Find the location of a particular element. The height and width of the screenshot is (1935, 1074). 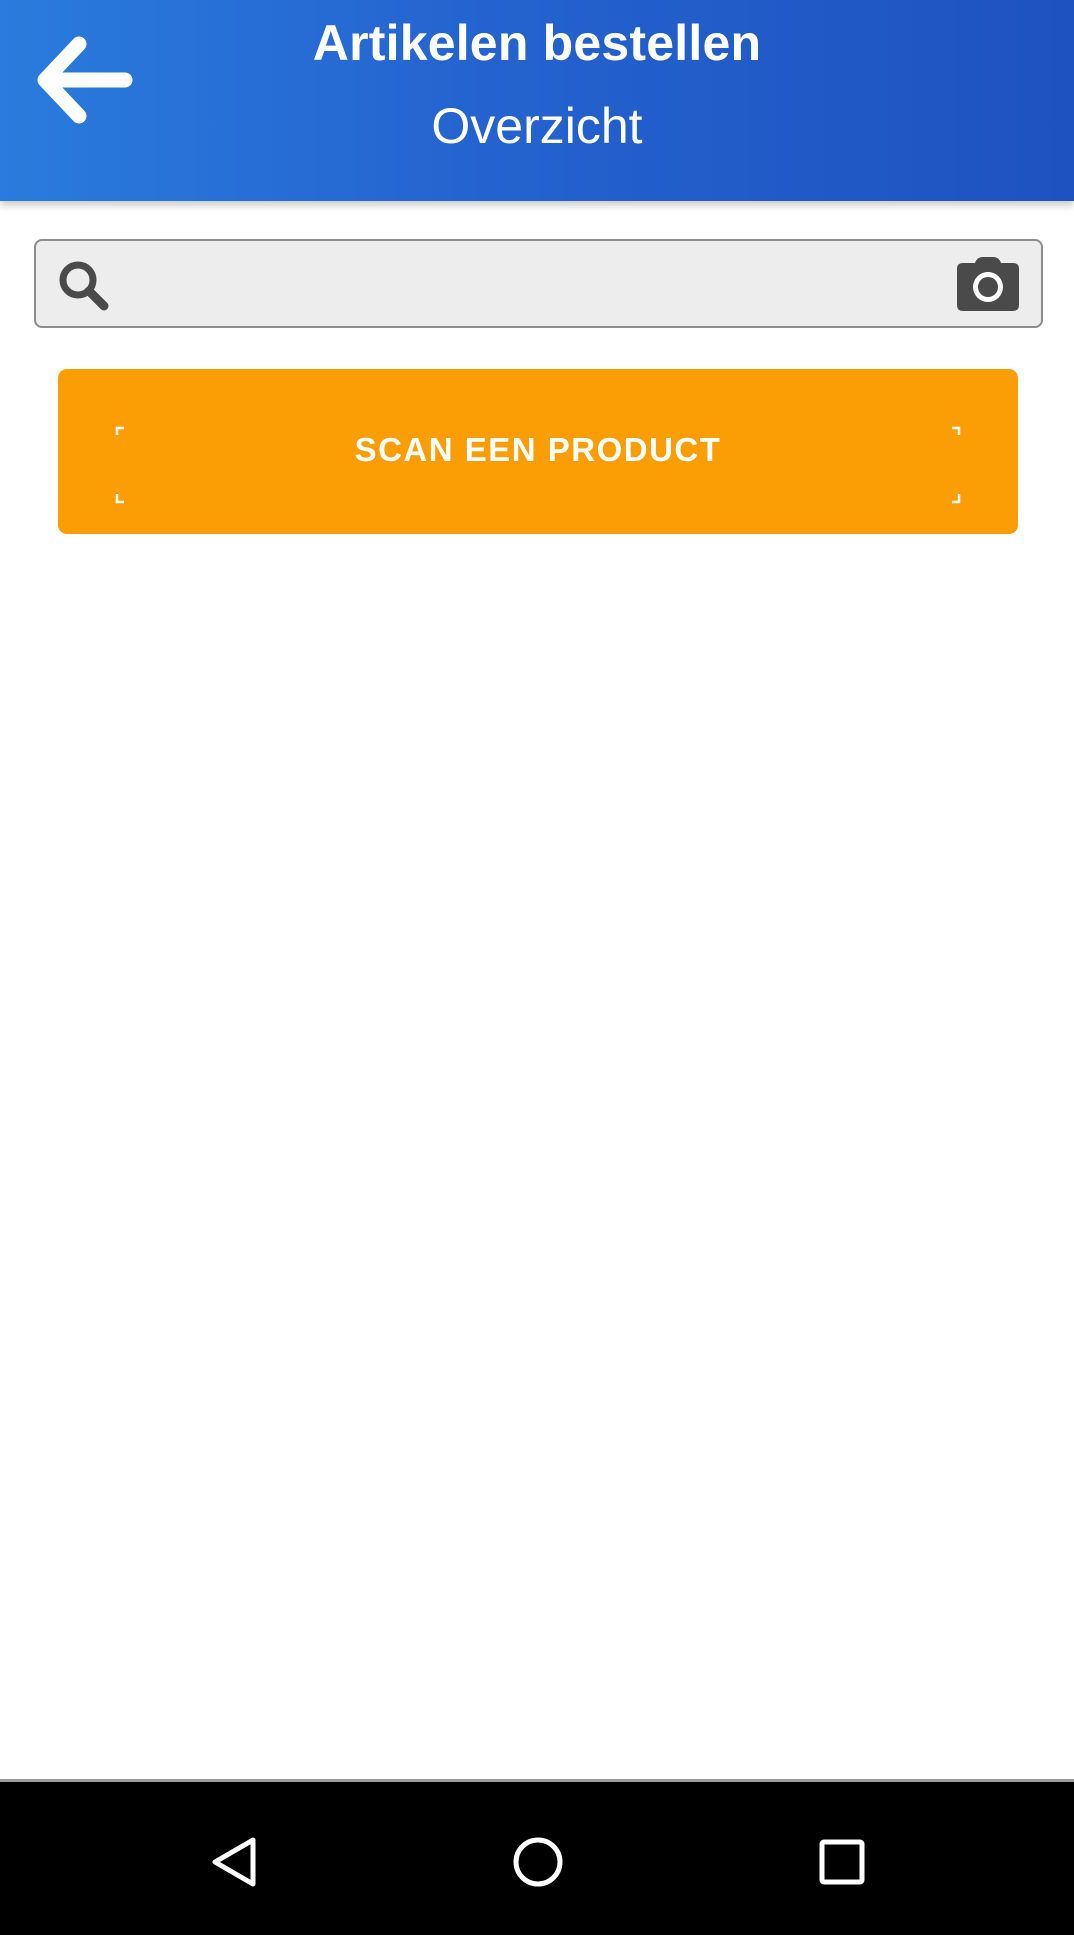

scan-product-button: SCAN EEN PRODUCT is located at coordinates (538, 451).